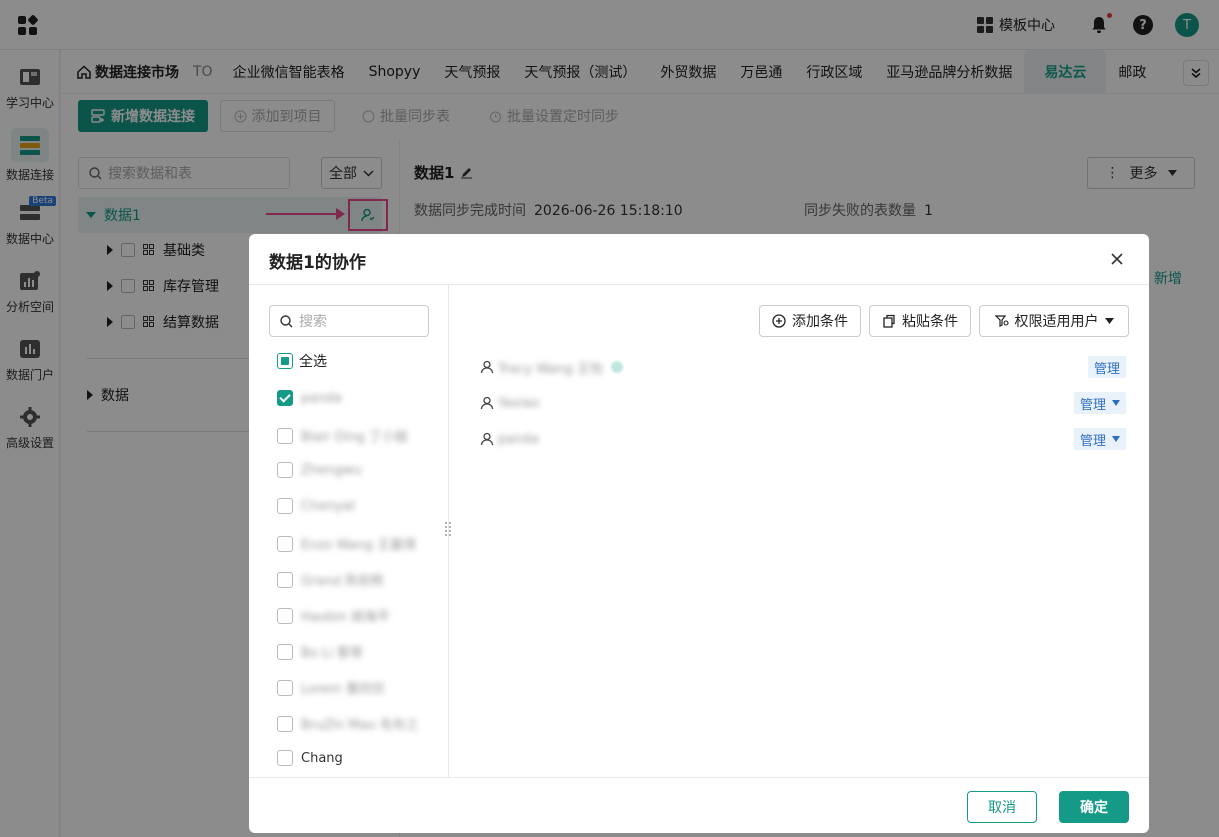 This screenshot has height=837, width=1219. I want to click on user-name: Blair Ding 丁小姐, so click(354, 437).